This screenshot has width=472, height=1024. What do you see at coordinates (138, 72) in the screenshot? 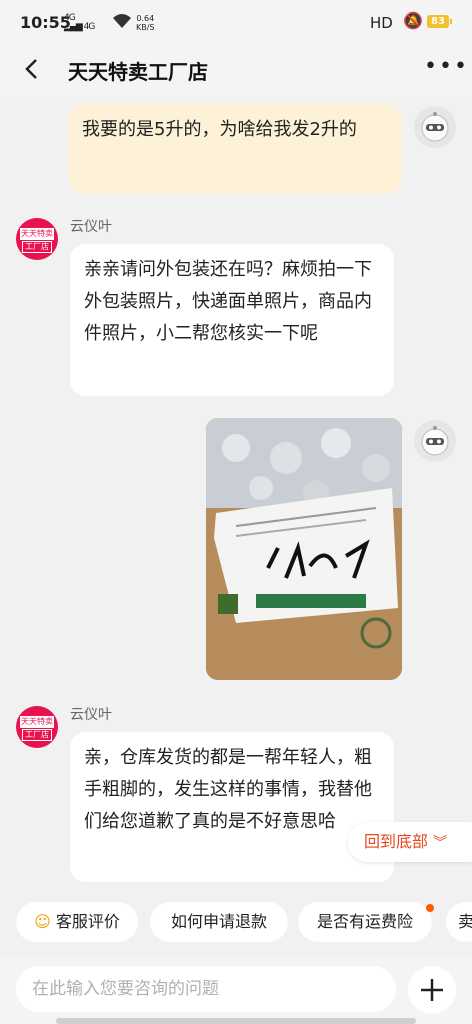
I see `shop-title: 天天特卖工厂店` at bounding box center [138, 72].